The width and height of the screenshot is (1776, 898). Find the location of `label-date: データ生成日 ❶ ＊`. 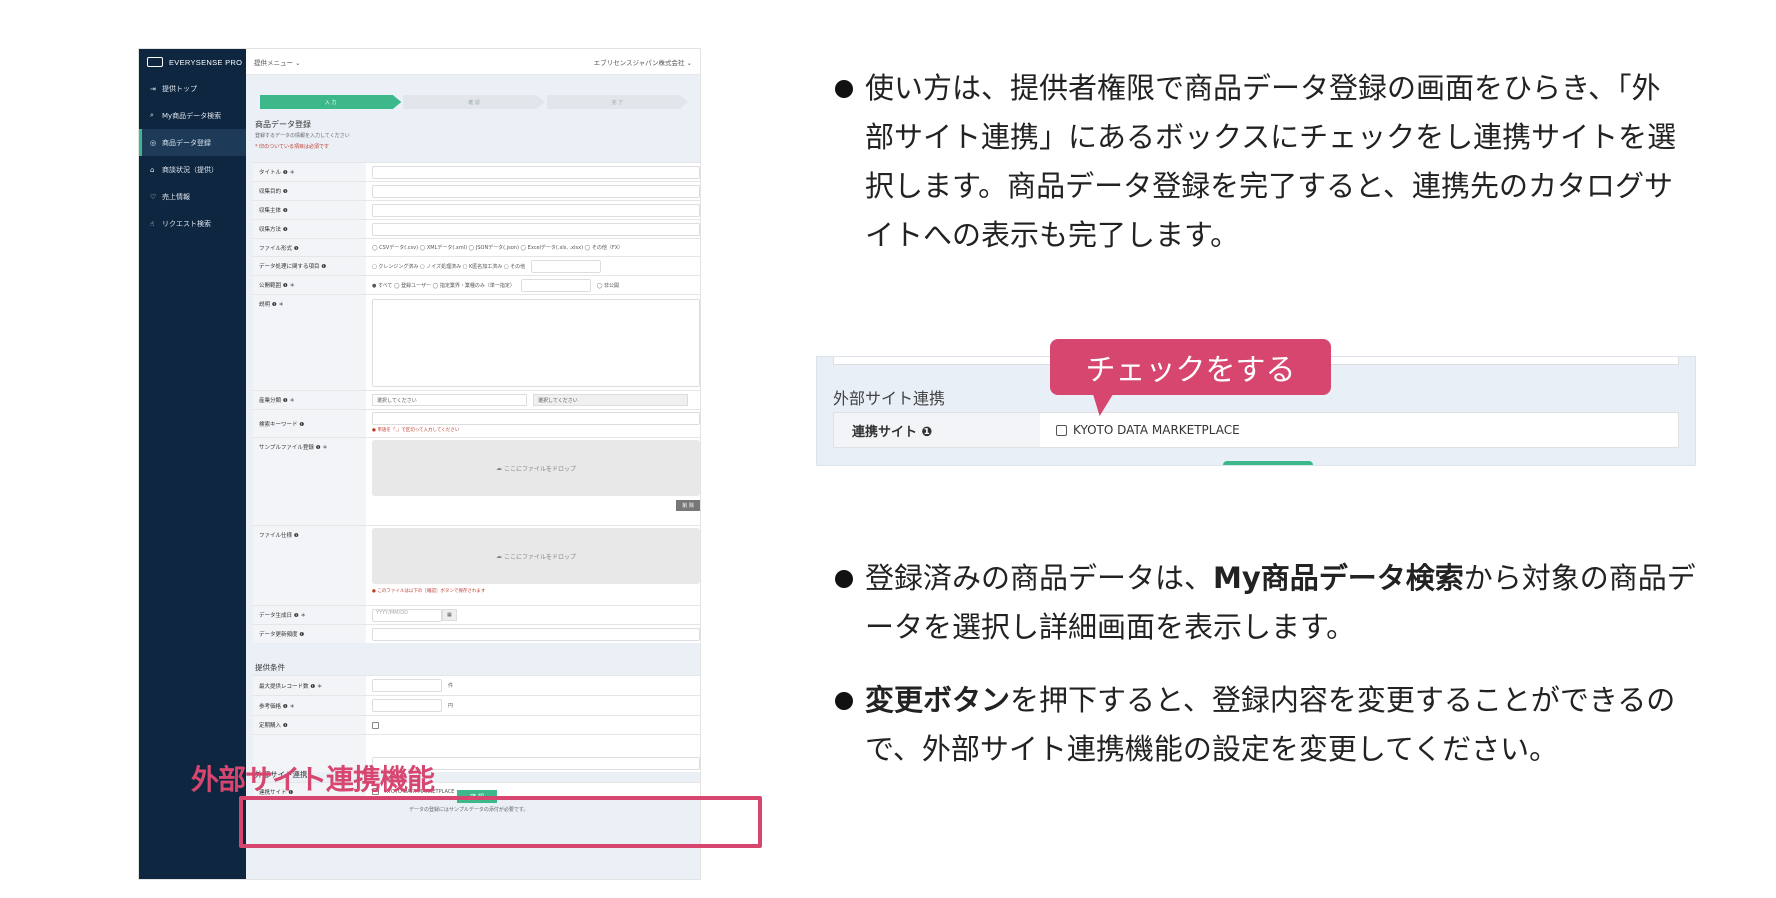

label-date: データ生成日 ❶ ＊ is located at coordinates (309, 615).